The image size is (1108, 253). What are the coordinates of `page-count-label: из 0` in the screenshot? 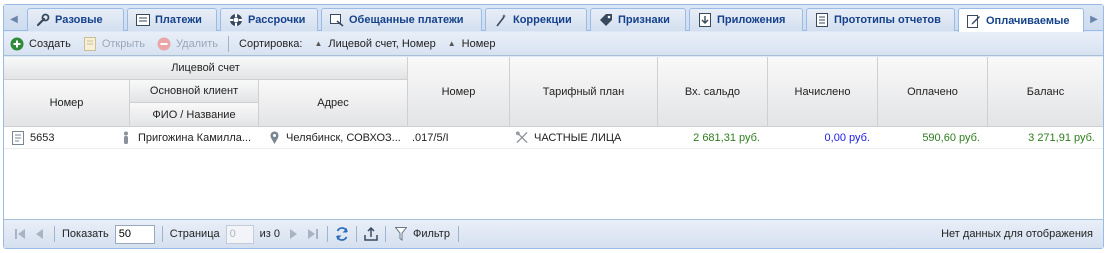 It's located at (269, 234).